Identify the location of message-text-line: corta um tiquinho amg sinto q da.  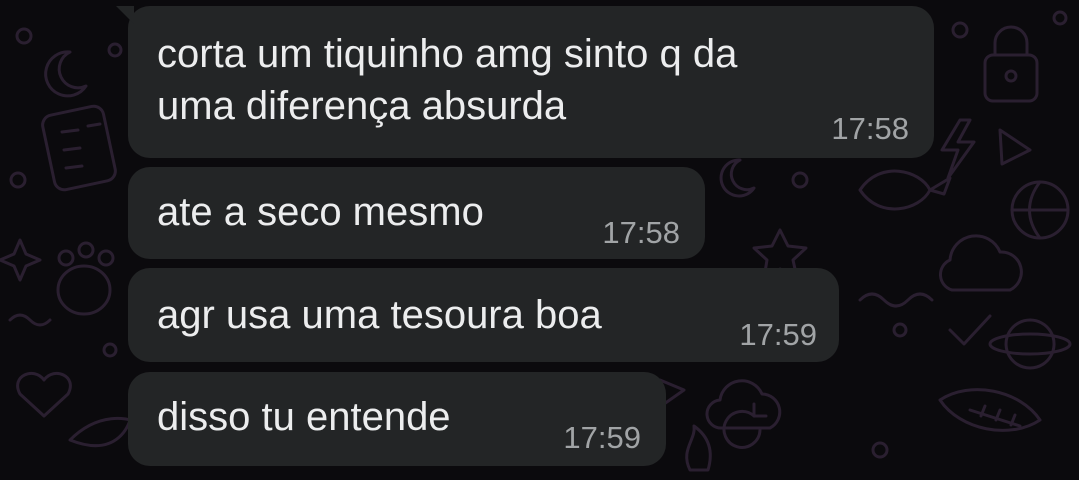
(447, 54).